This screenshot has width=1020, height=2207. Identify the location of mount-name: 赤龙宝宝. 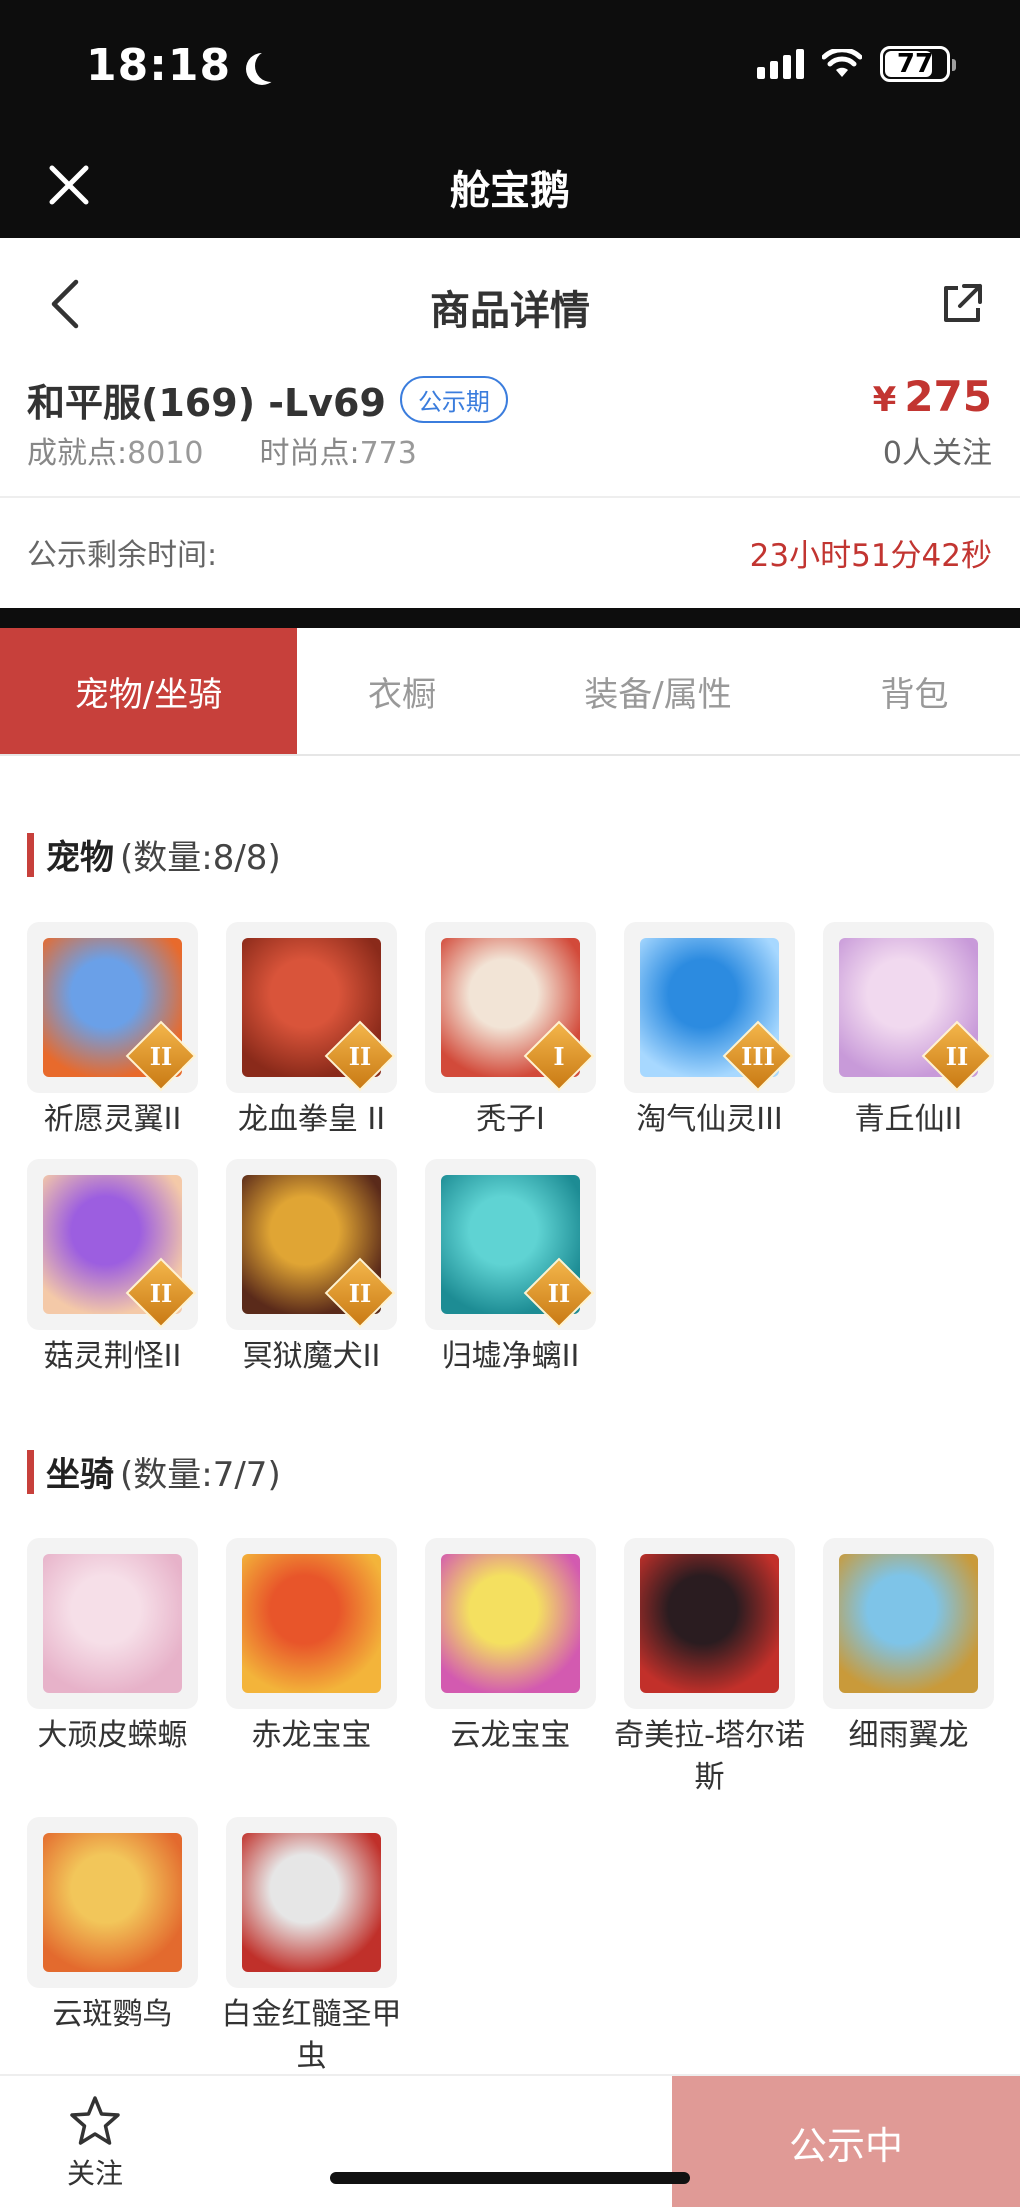
(311, 1735).